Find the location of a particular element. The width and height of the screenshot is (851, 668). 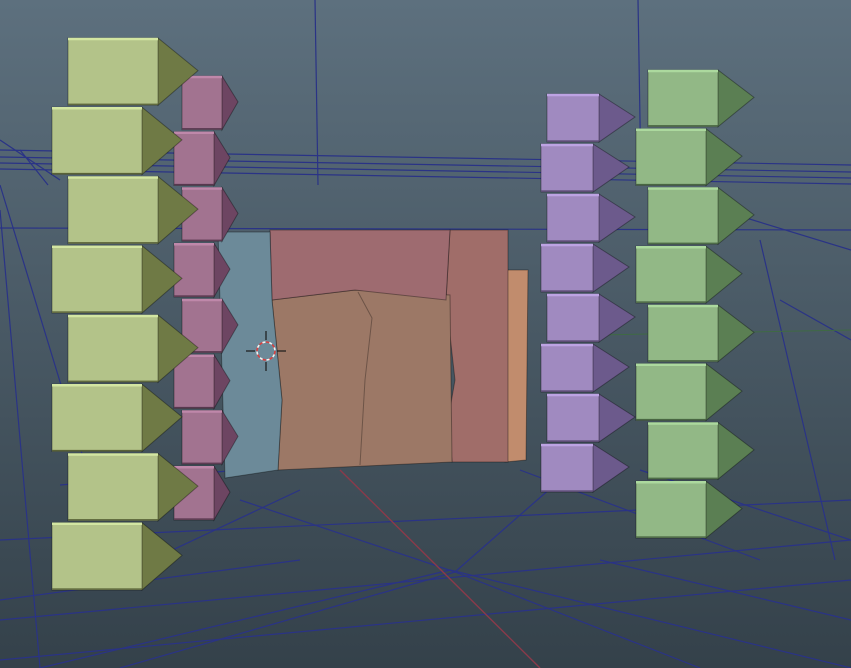

wall-tan is located at coordinates (362, 380).